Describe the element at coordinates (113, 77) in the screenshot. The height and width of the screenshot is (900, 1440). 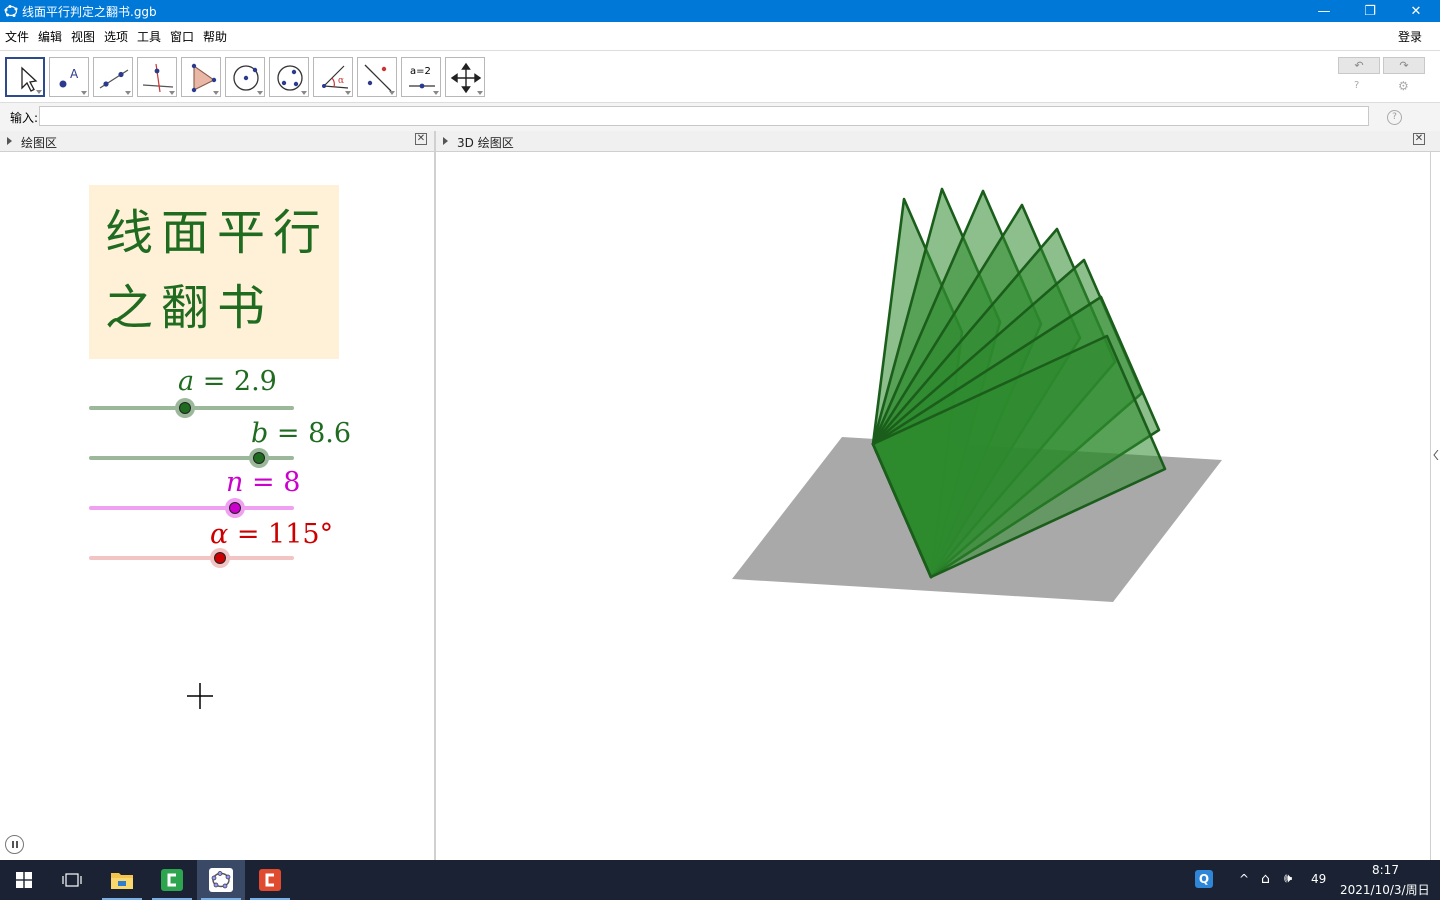
I see `tool-line` at that location.